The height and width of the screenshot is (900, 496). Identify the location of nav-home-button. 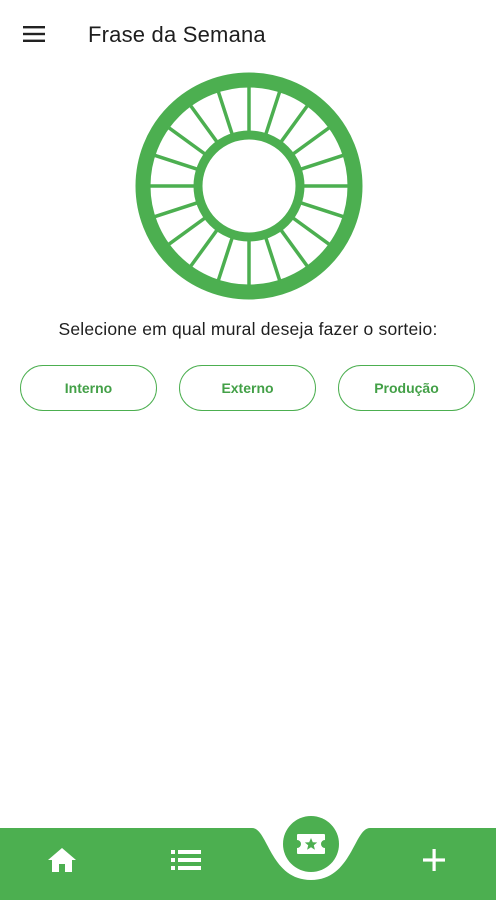
(62, 860).